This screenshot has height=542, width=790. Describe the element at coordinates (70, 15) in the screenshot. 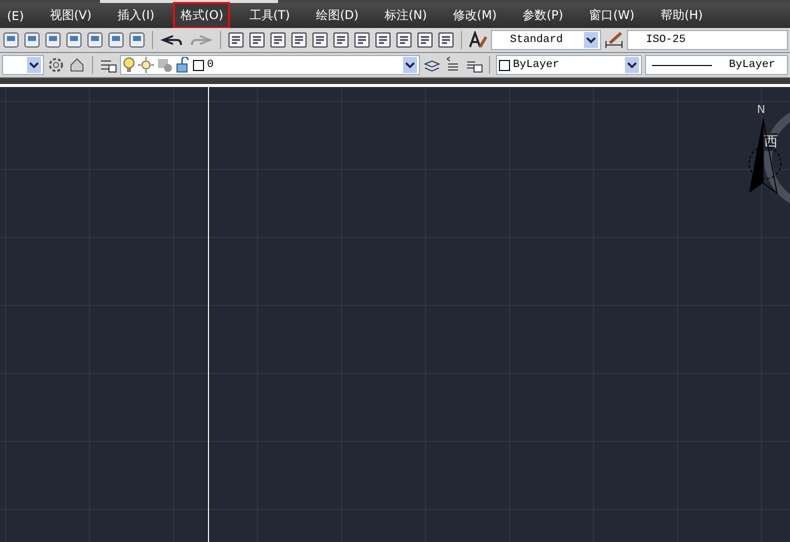

I see `menu-item: 视图(V)` at that location.